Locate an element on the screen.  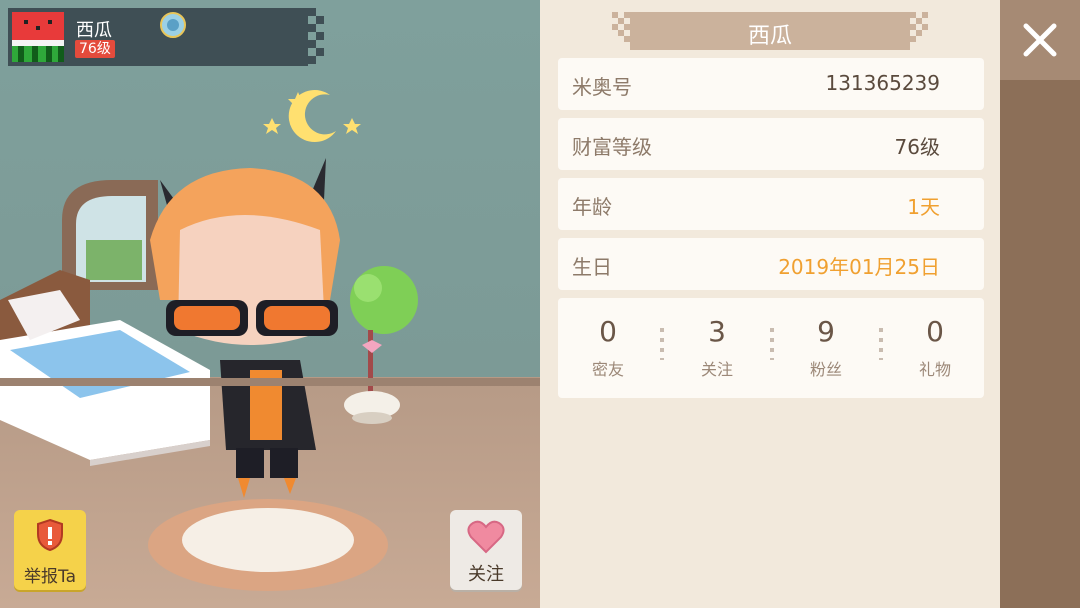
panel-title: 西瓜 is located at coordinates (769, 36).